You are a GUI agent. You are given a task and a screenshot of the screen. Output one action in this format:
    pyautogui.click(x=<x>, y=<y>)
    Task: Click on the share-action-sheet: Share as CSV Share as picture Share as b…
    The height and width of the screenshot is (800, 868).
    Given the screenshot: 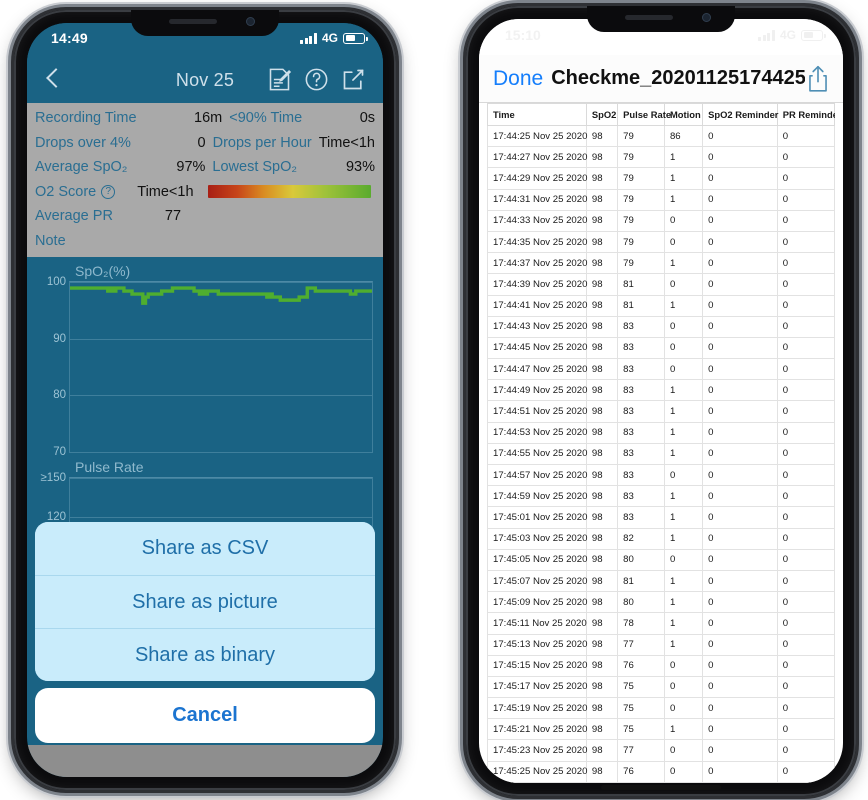 What is the action you would take?
    pyautogui.click(x=205, y=632)
    